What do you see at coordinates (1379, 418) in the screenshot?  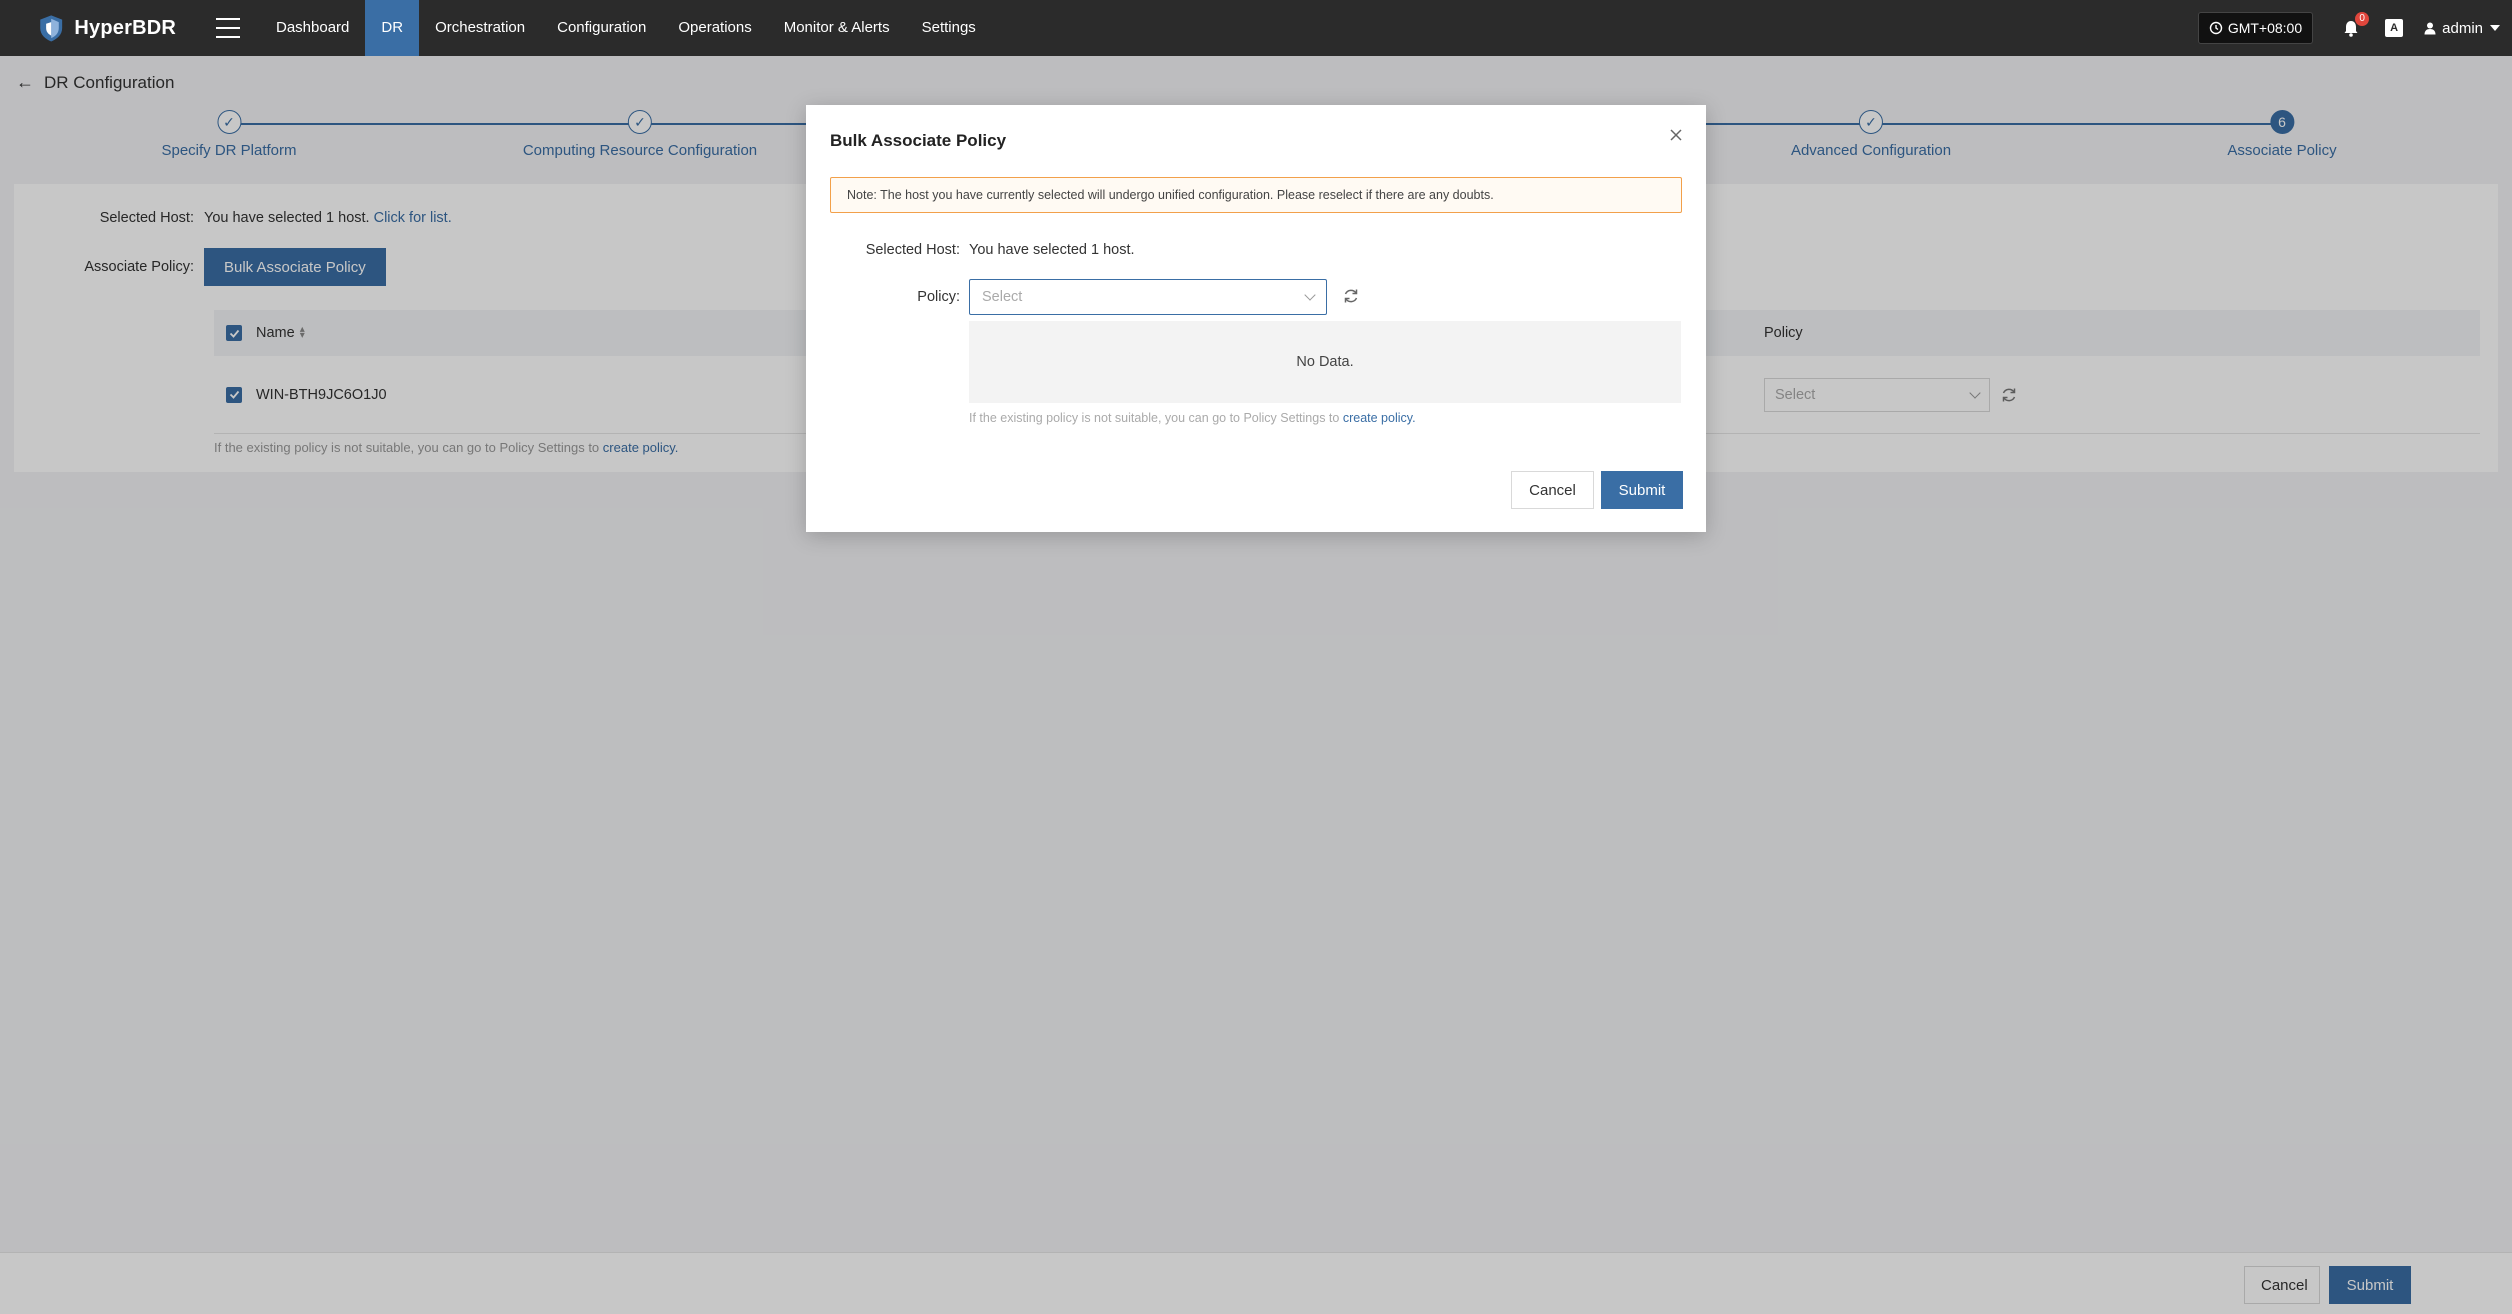 I see `modal-create-policy-link: create policy.` at bounding box center [1379, 418].